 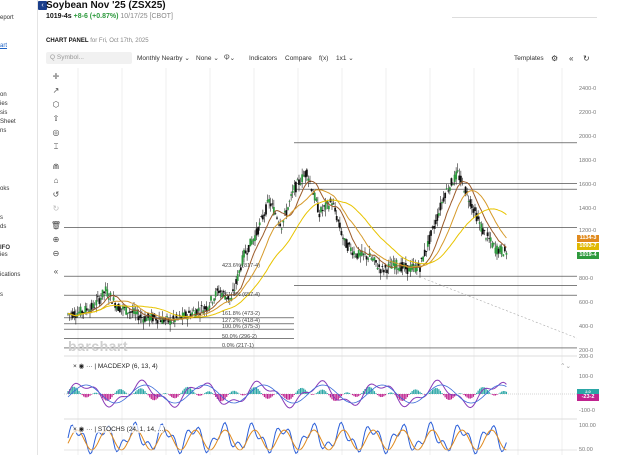 What do you see at coordinates (163, 58) in the screenshot?
I see `interval-dropdown: Monthly Nearby ⌄` at bounding box center [163, 58].